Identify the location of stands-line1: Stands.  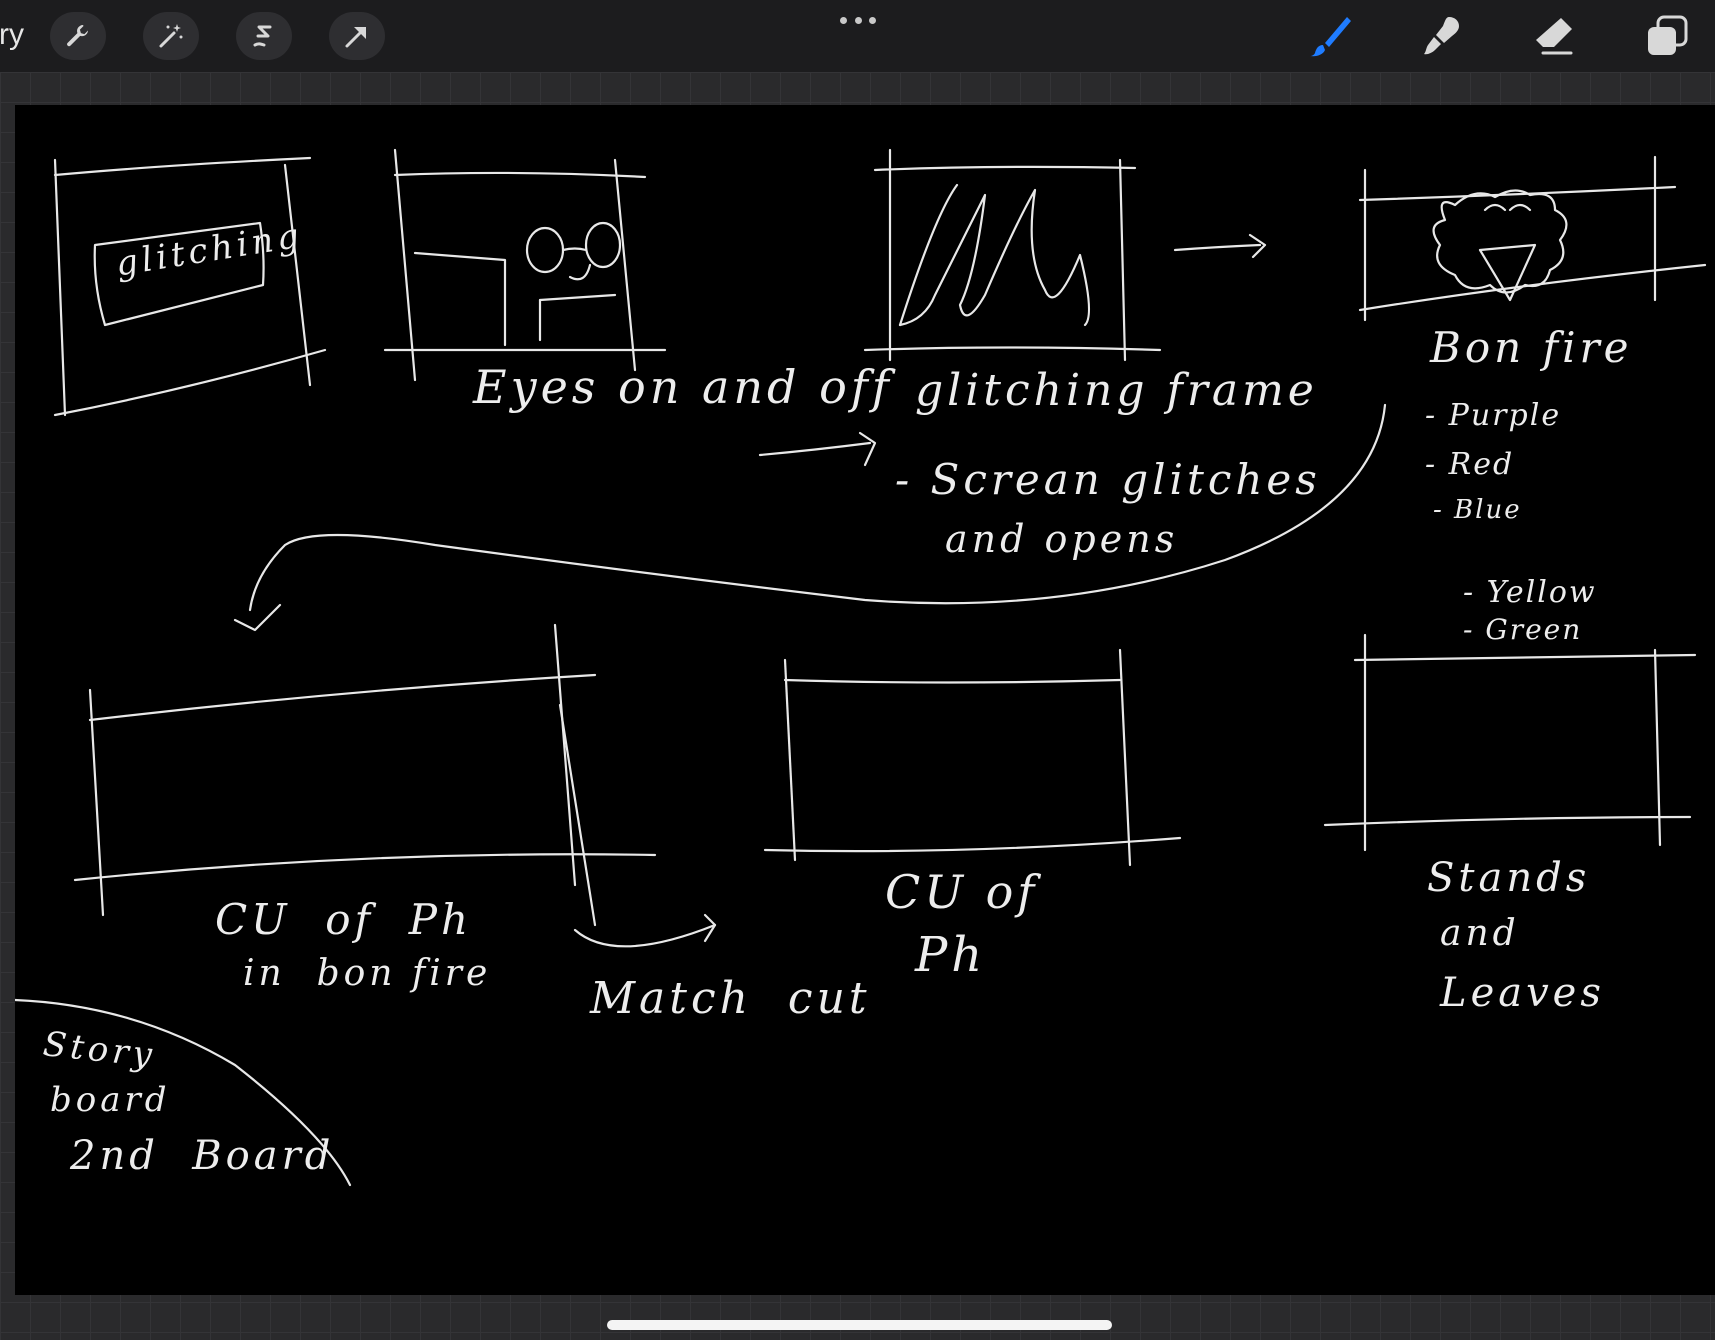
(1509, 878).